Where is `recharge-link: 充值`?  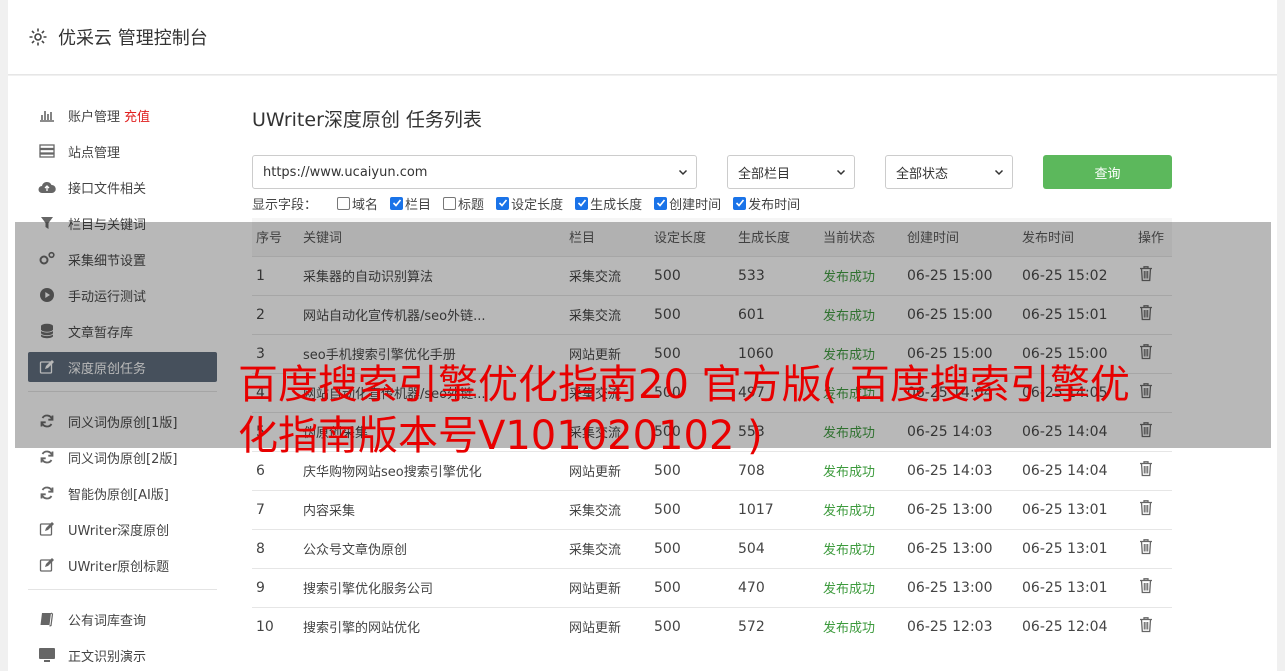 recharge-link: 充值 is located at coordinates (137, 115).